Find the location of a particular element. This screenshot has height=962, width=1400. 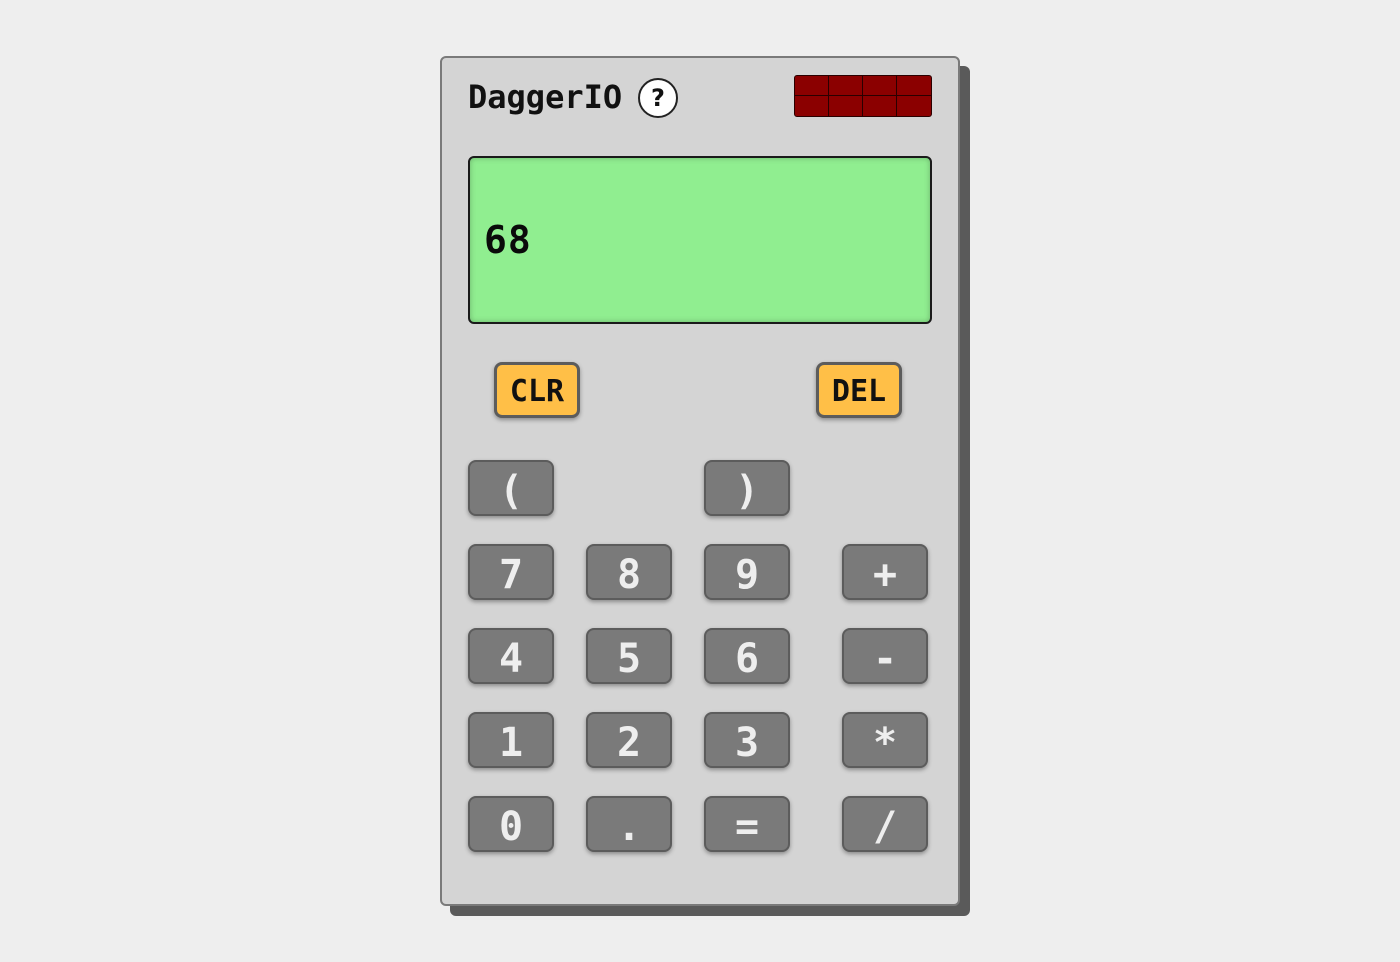

help-button: ? is located at coordinates (658, 98).